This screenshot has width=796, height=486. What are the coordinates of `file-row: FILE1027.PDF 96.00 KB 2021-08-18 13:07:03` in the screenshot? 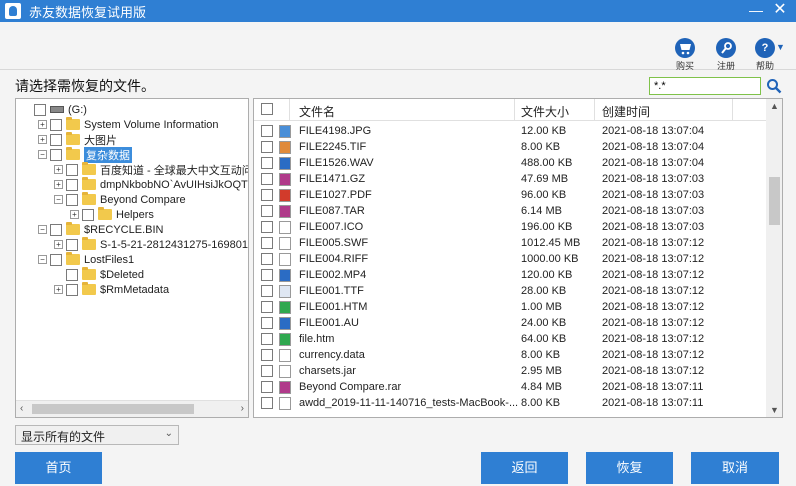 It's located at (510, 195).